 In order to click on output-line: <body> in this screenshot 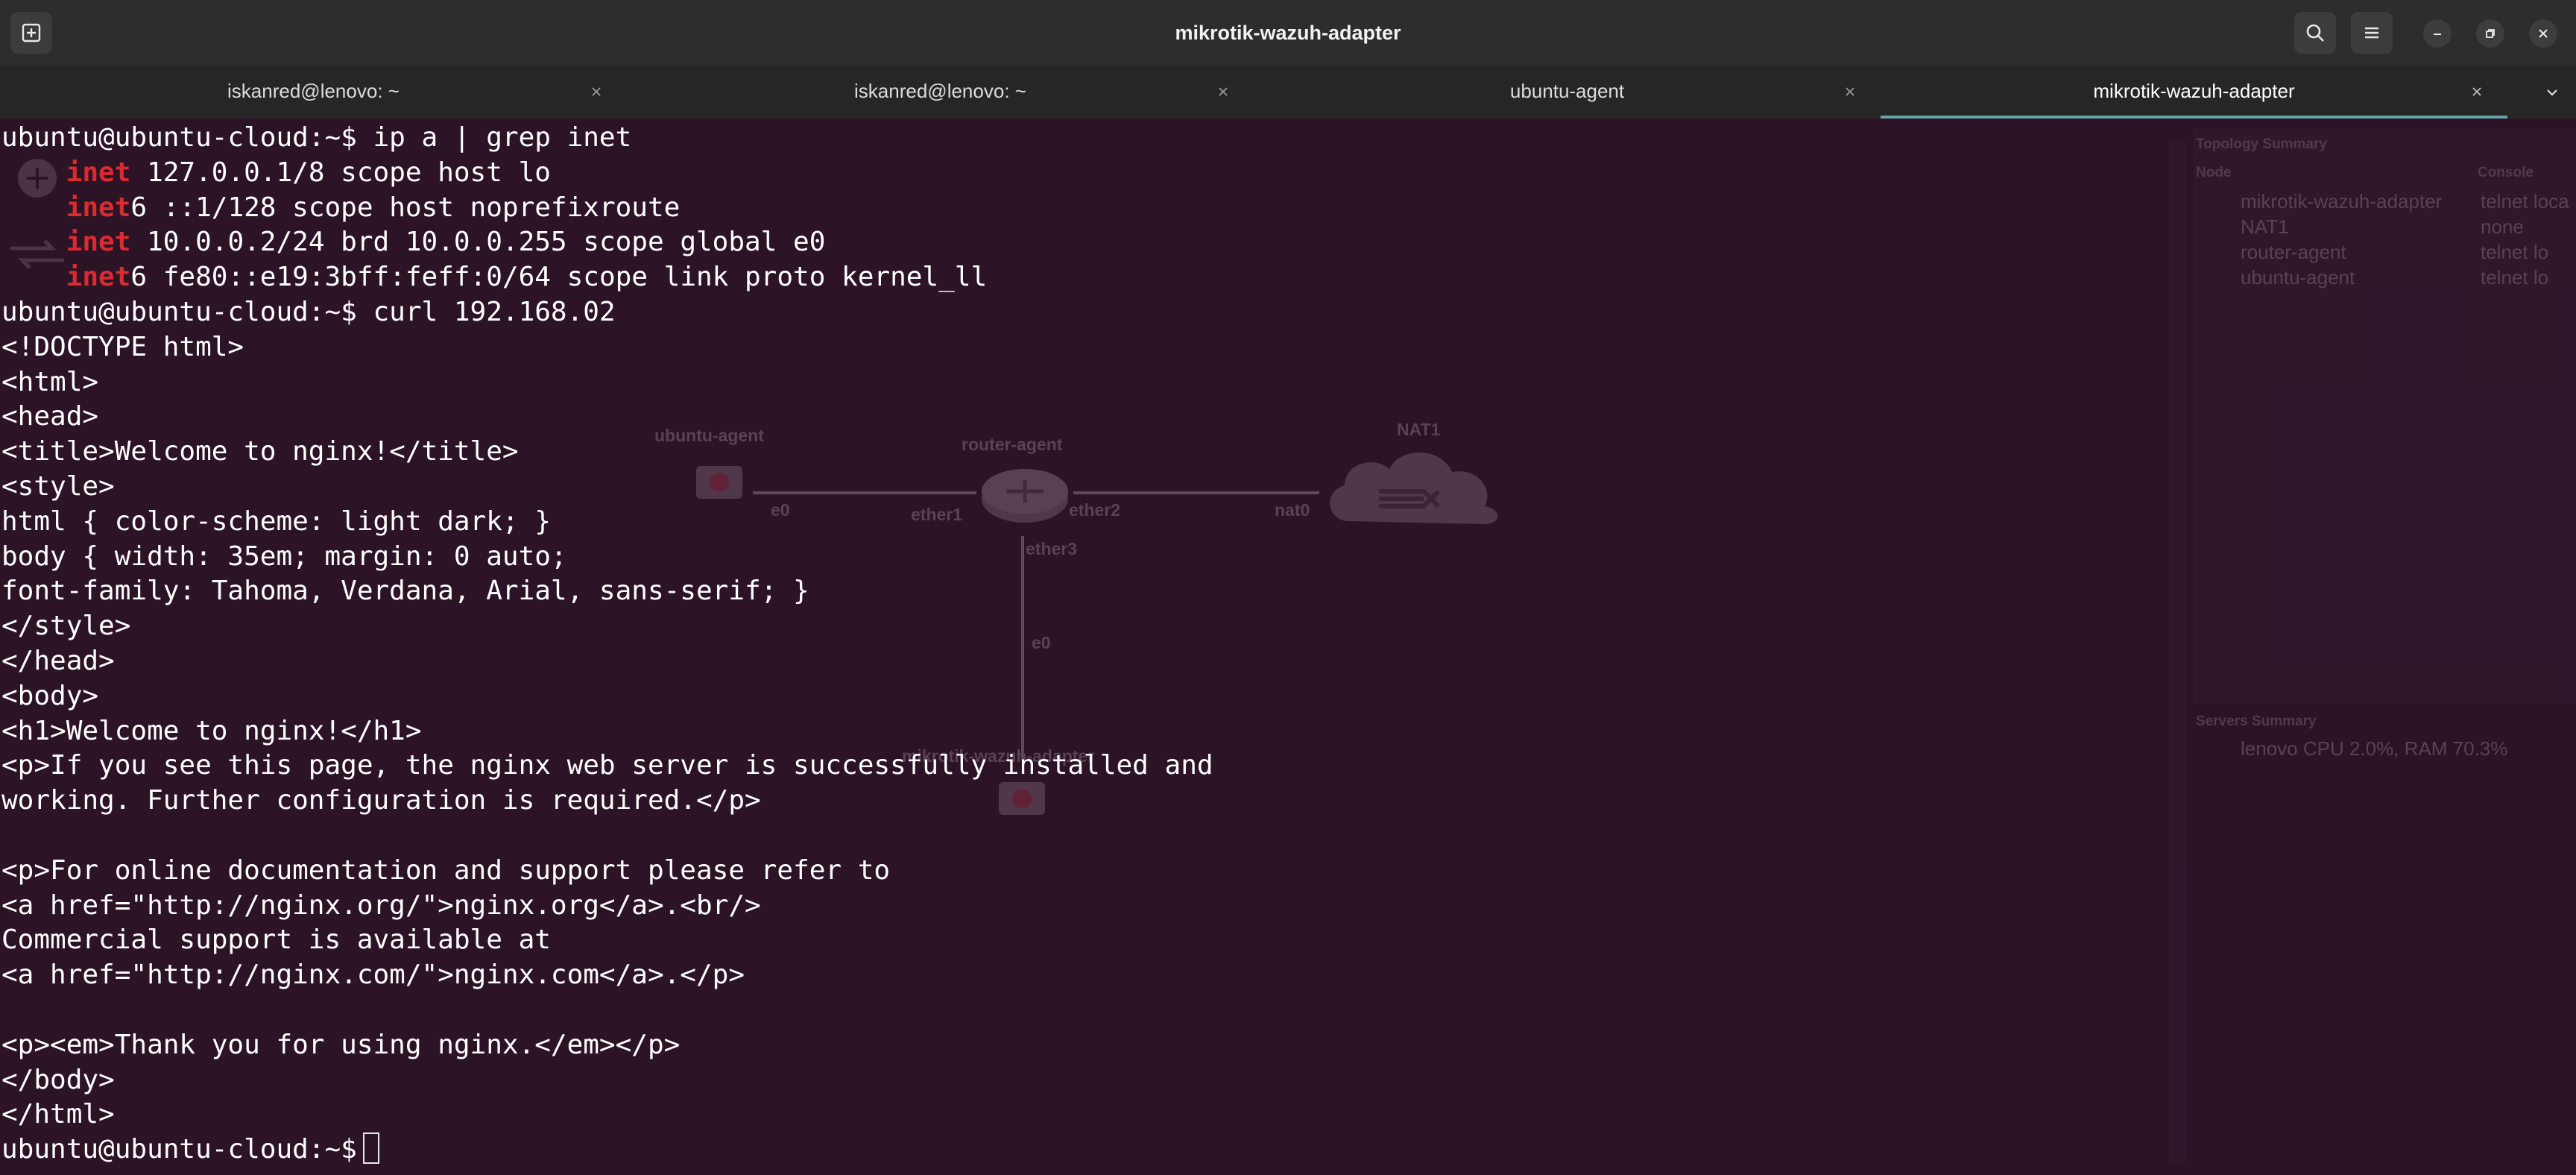, I will do `click(50, 695)`.